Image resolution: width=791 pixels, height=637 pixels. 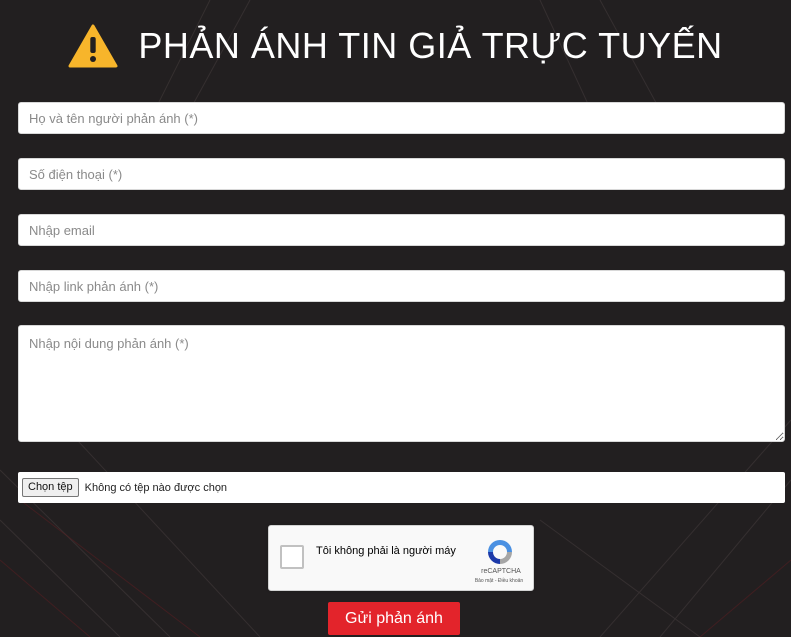 I want to click on recaptcha-logo-icon, so click(x=500, y=552).